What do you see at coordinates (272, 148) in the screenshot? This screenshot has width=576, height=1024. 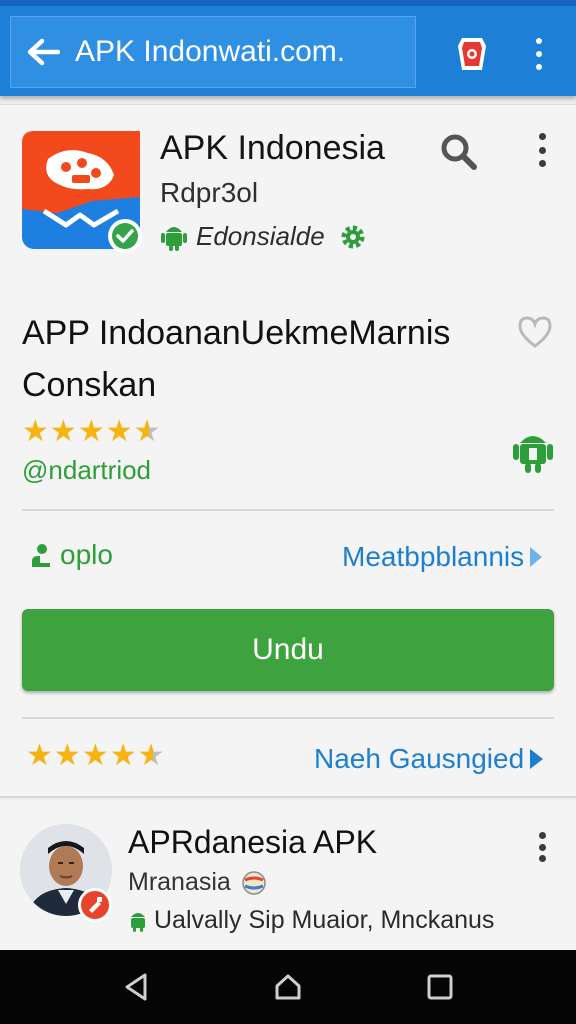 I see `app-name: APK Indonesia` at bounding box center [272, 148].